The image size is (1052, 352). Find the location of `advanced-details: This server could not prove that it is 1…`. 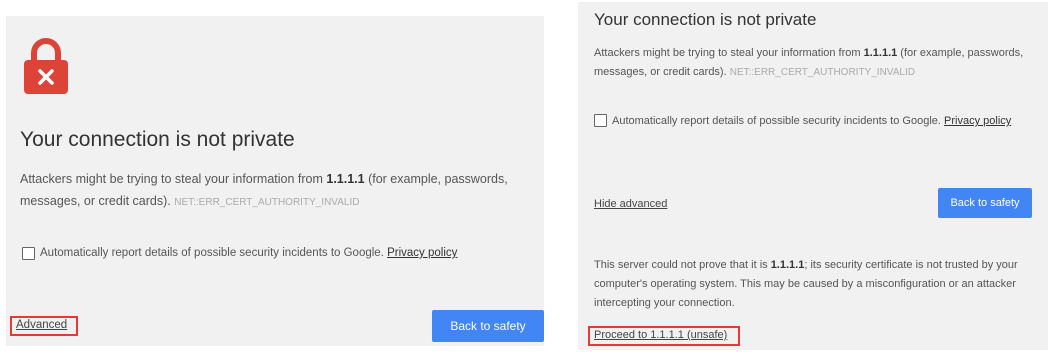

advanced-details: This server could not prove that it is 1… is located at coordinates (806, 284).